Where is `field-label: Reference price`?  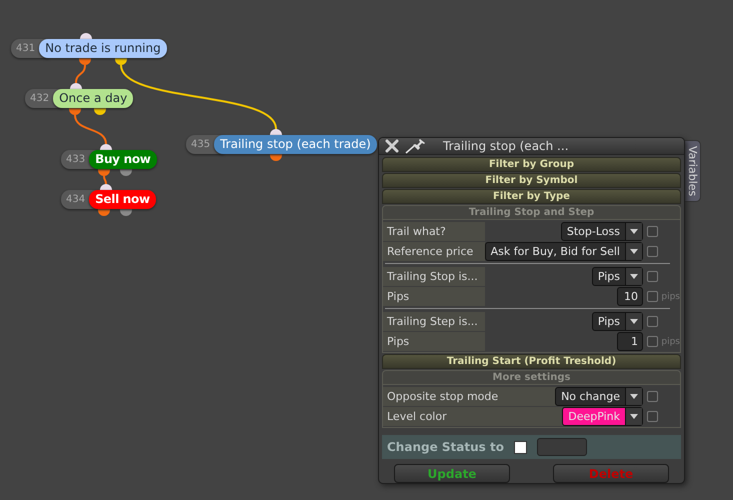
field-label: Reference price is located at coordinates (434, 251).